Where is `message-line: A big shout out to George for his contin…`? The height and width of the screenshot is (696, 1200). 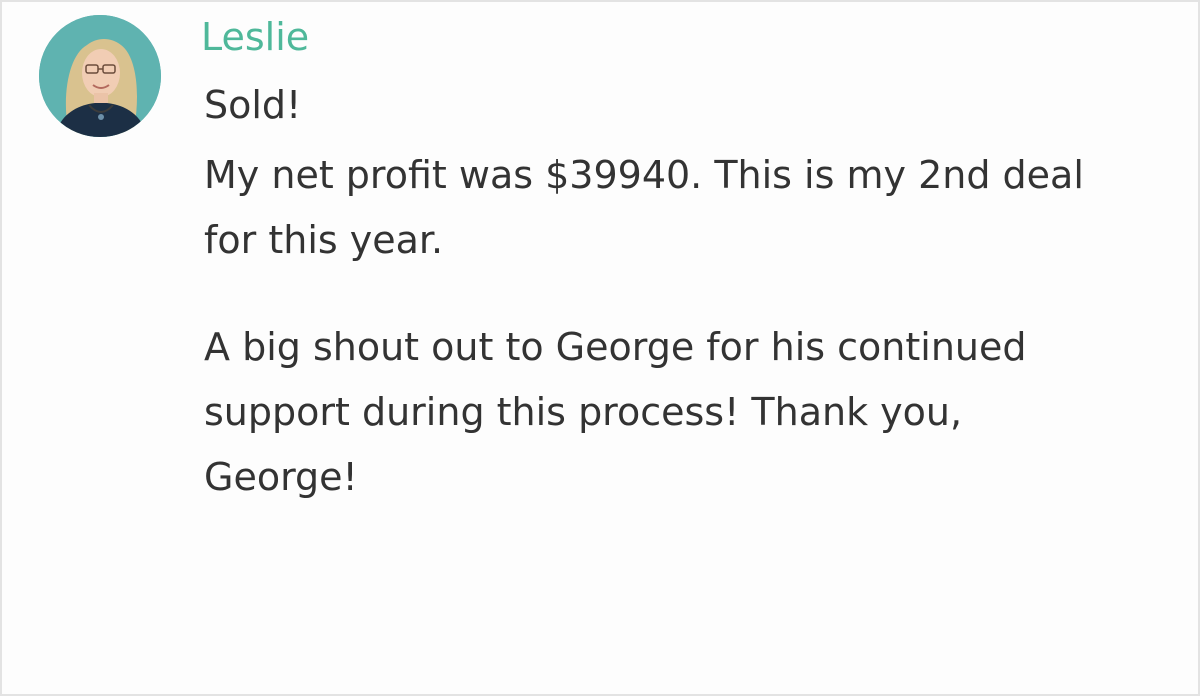 message-line: A big shout out to George for his contin… is located at coordinates (615, 347).